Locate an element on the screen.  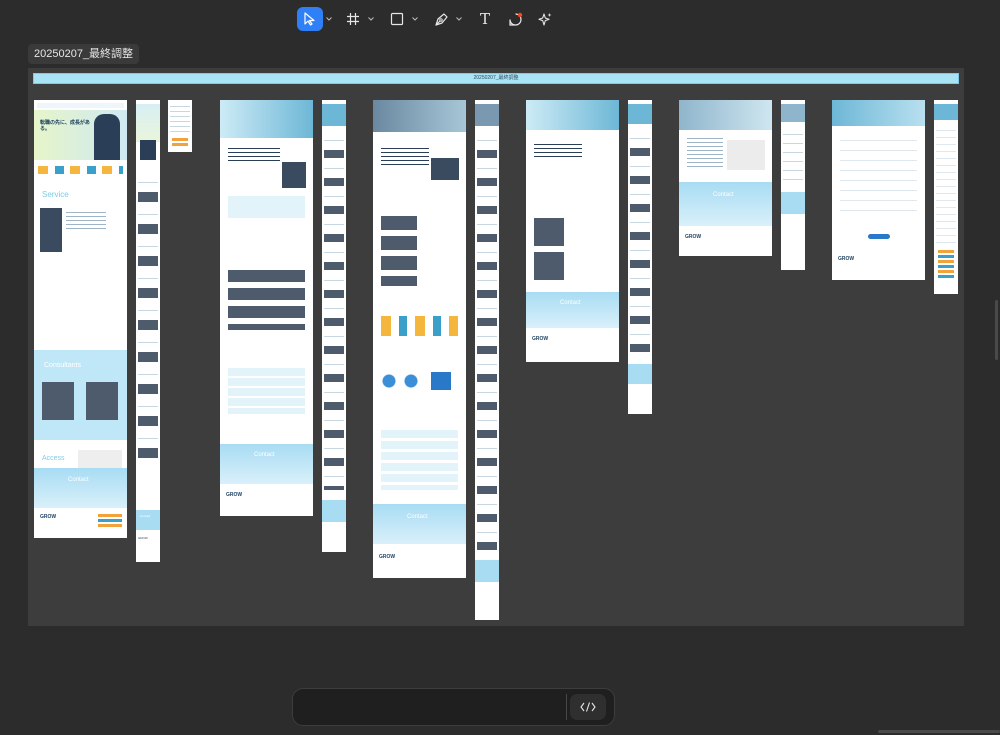
consultants-heading: Consultants is located at coordinates (62, 365).